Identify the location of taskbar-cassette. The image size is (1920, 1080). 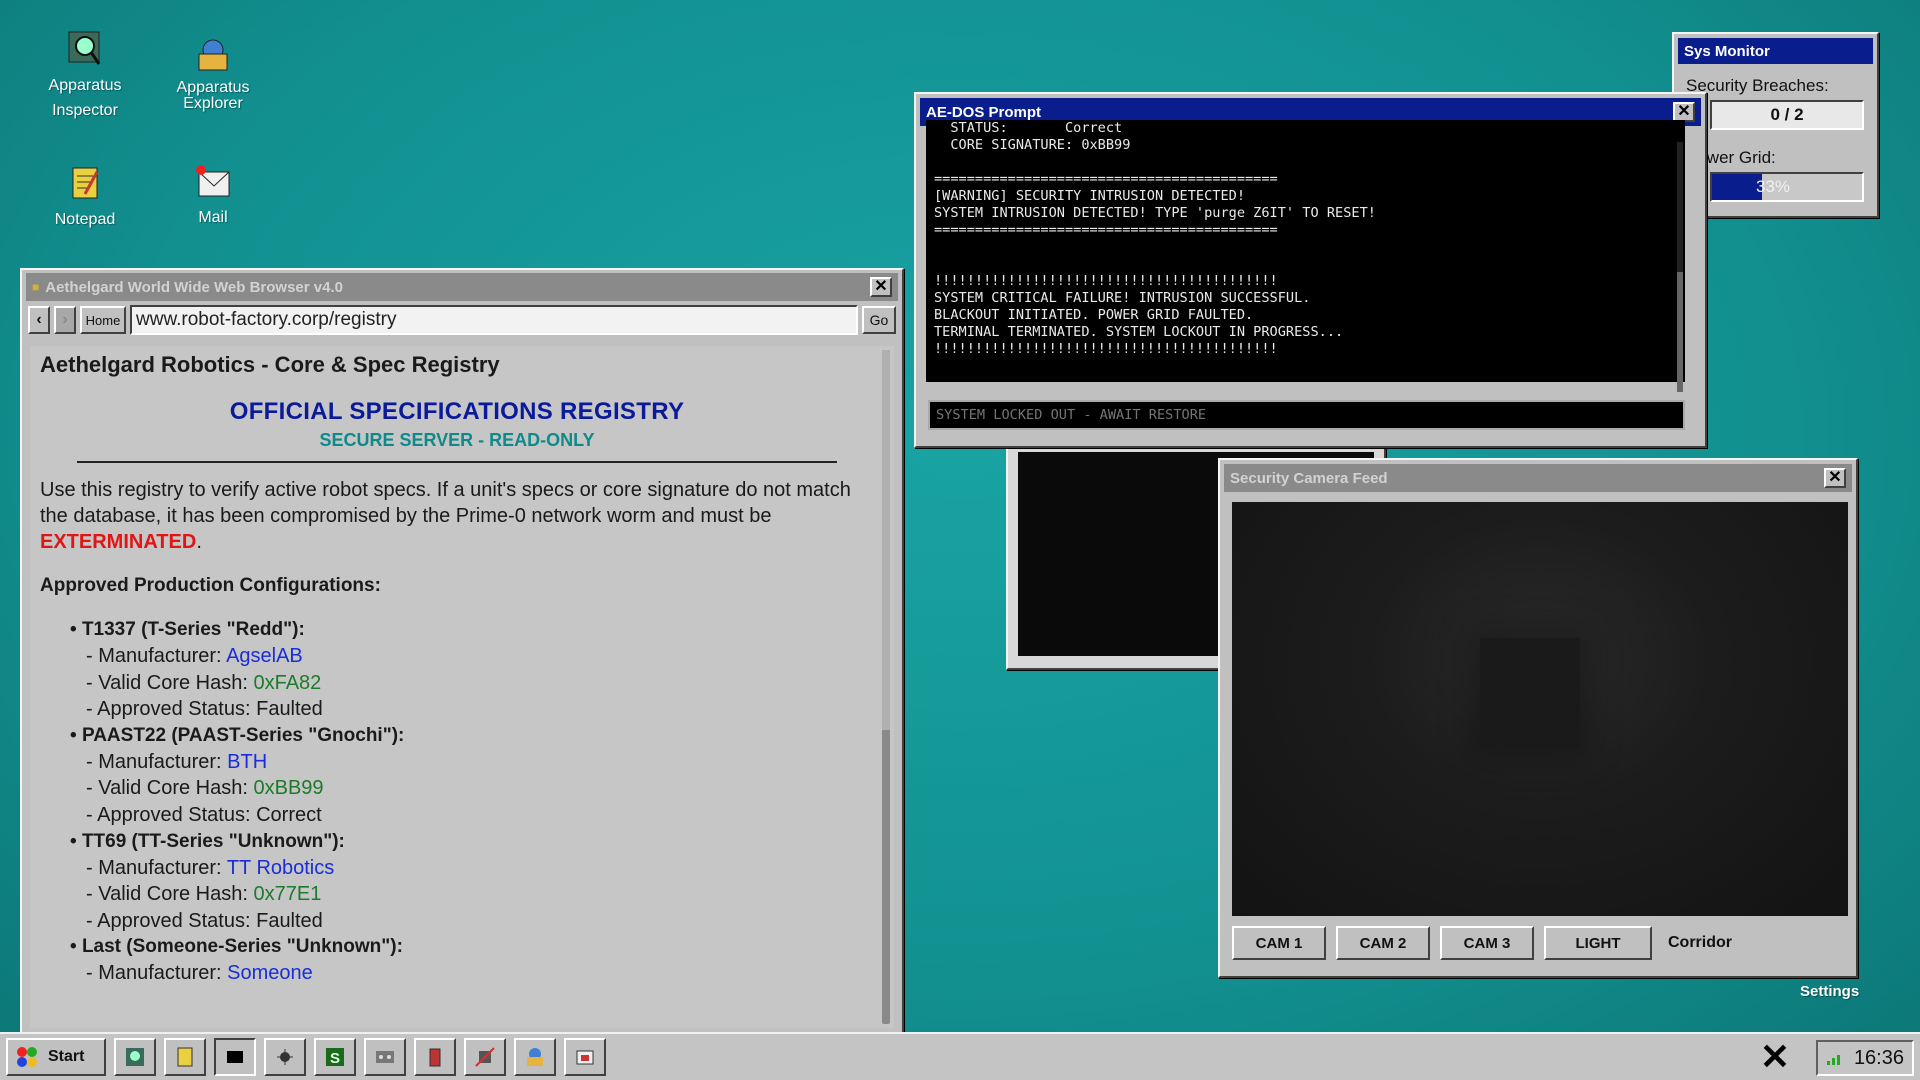
(385, 1057).